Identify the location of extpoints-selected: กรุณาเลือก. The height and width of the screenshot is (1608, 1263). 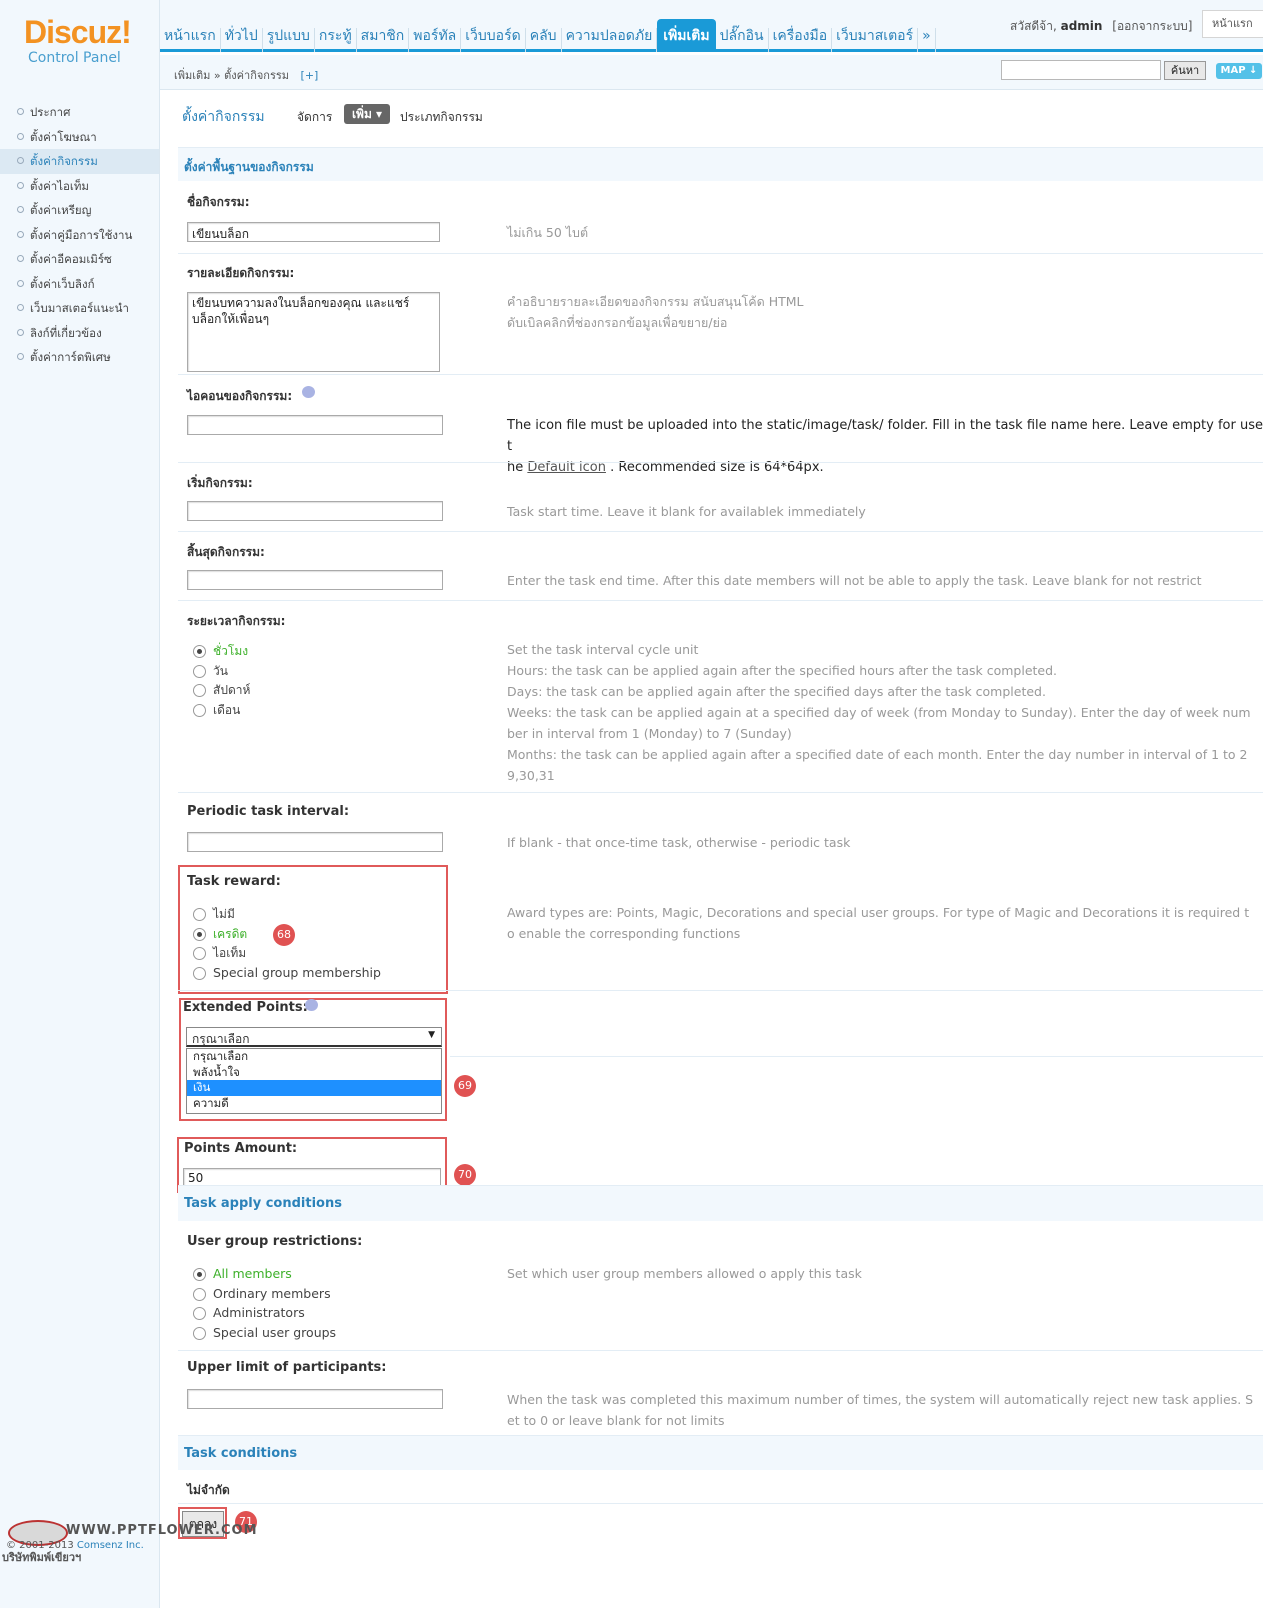
(221, 1039).